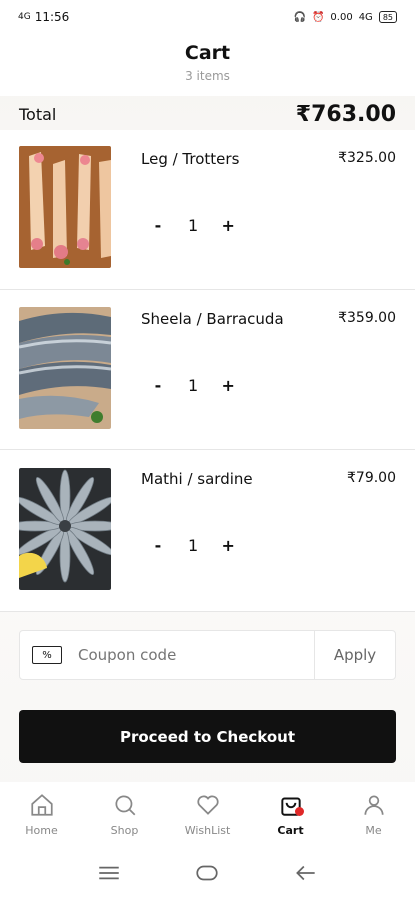 This screenshot has height=900, width=415. I want to click on tab-wishlist: WishList, so click(207, 812).